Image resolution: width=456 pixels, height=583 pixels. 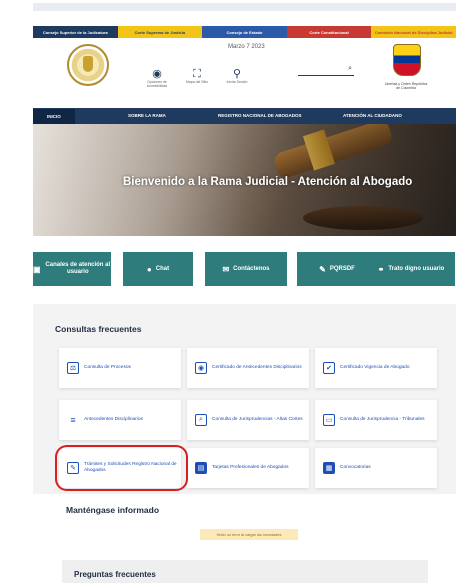 I want to click on rama-judicial-seal-logo, so click(x=88, y=65).